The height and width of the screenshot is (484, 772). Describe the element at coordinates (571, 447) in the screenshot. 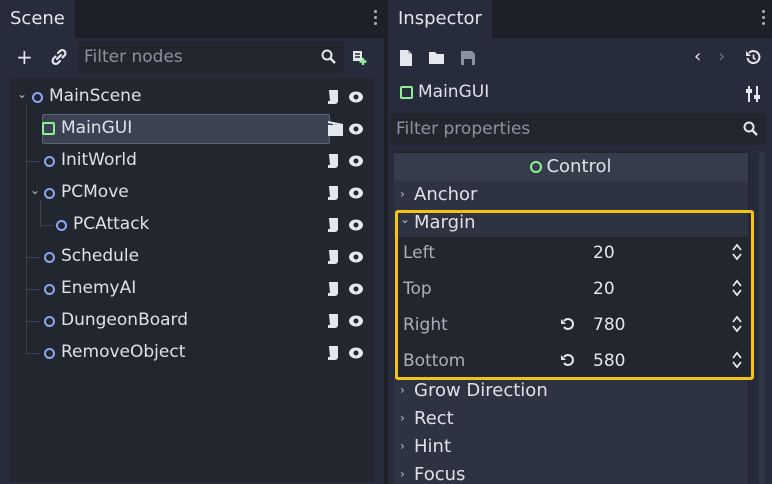

I see `category-hint: › Hint` at that location.